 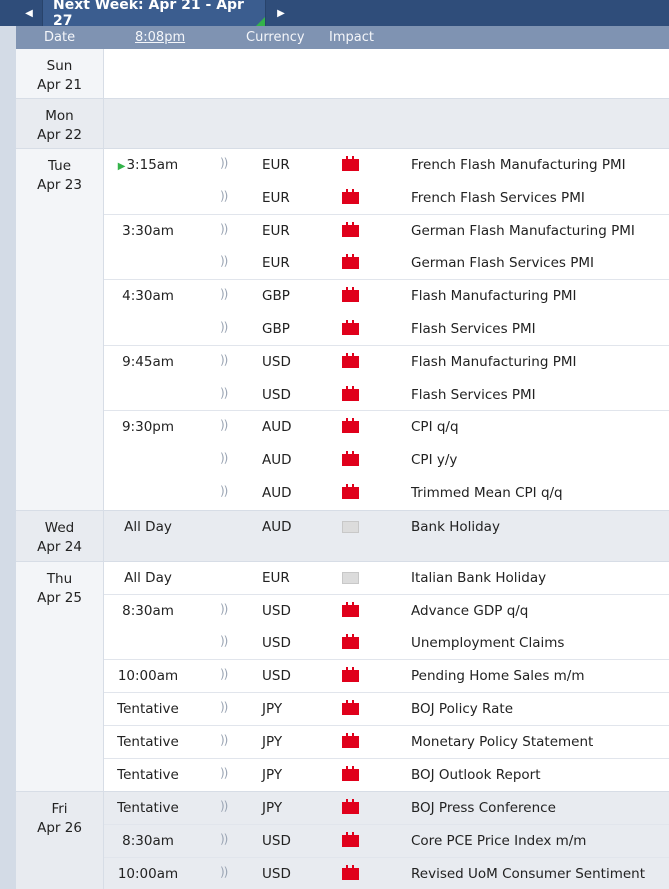 What do you see at coordinates (386, 362) in the screenshot?
I see `event-row: 9:45am)) USD Flash Manufacturing PMI` at bounding box center [386, 362].